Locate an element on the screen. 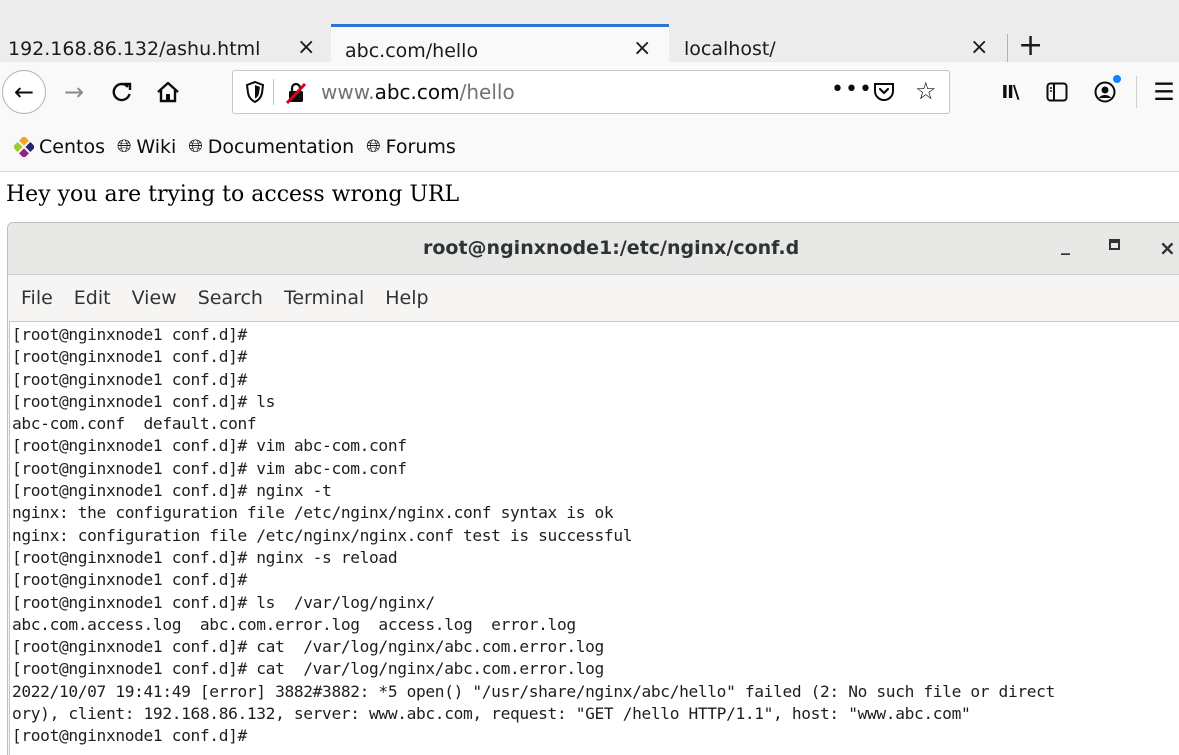 The image size is (1179, 755). bookmark-label: Centos is located at coordinates (72, 146).